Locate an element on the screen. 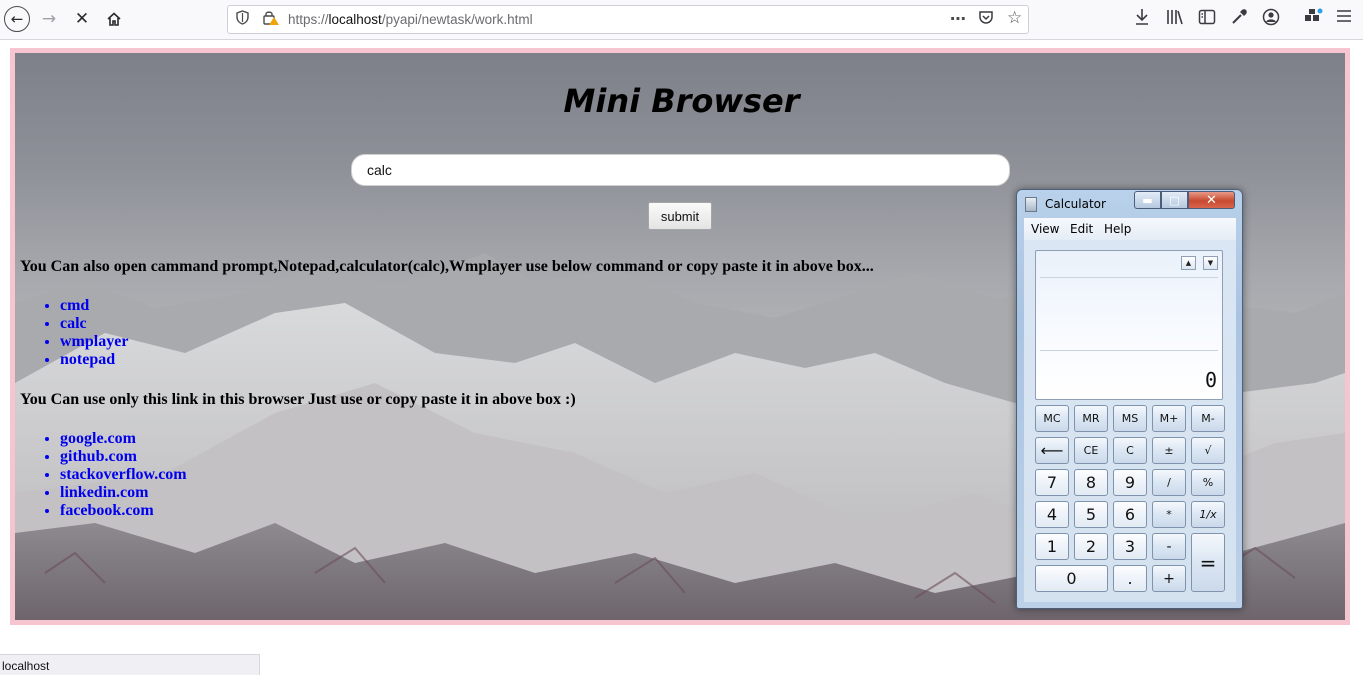  list-item: cmd is located at coordinates (94, 306).